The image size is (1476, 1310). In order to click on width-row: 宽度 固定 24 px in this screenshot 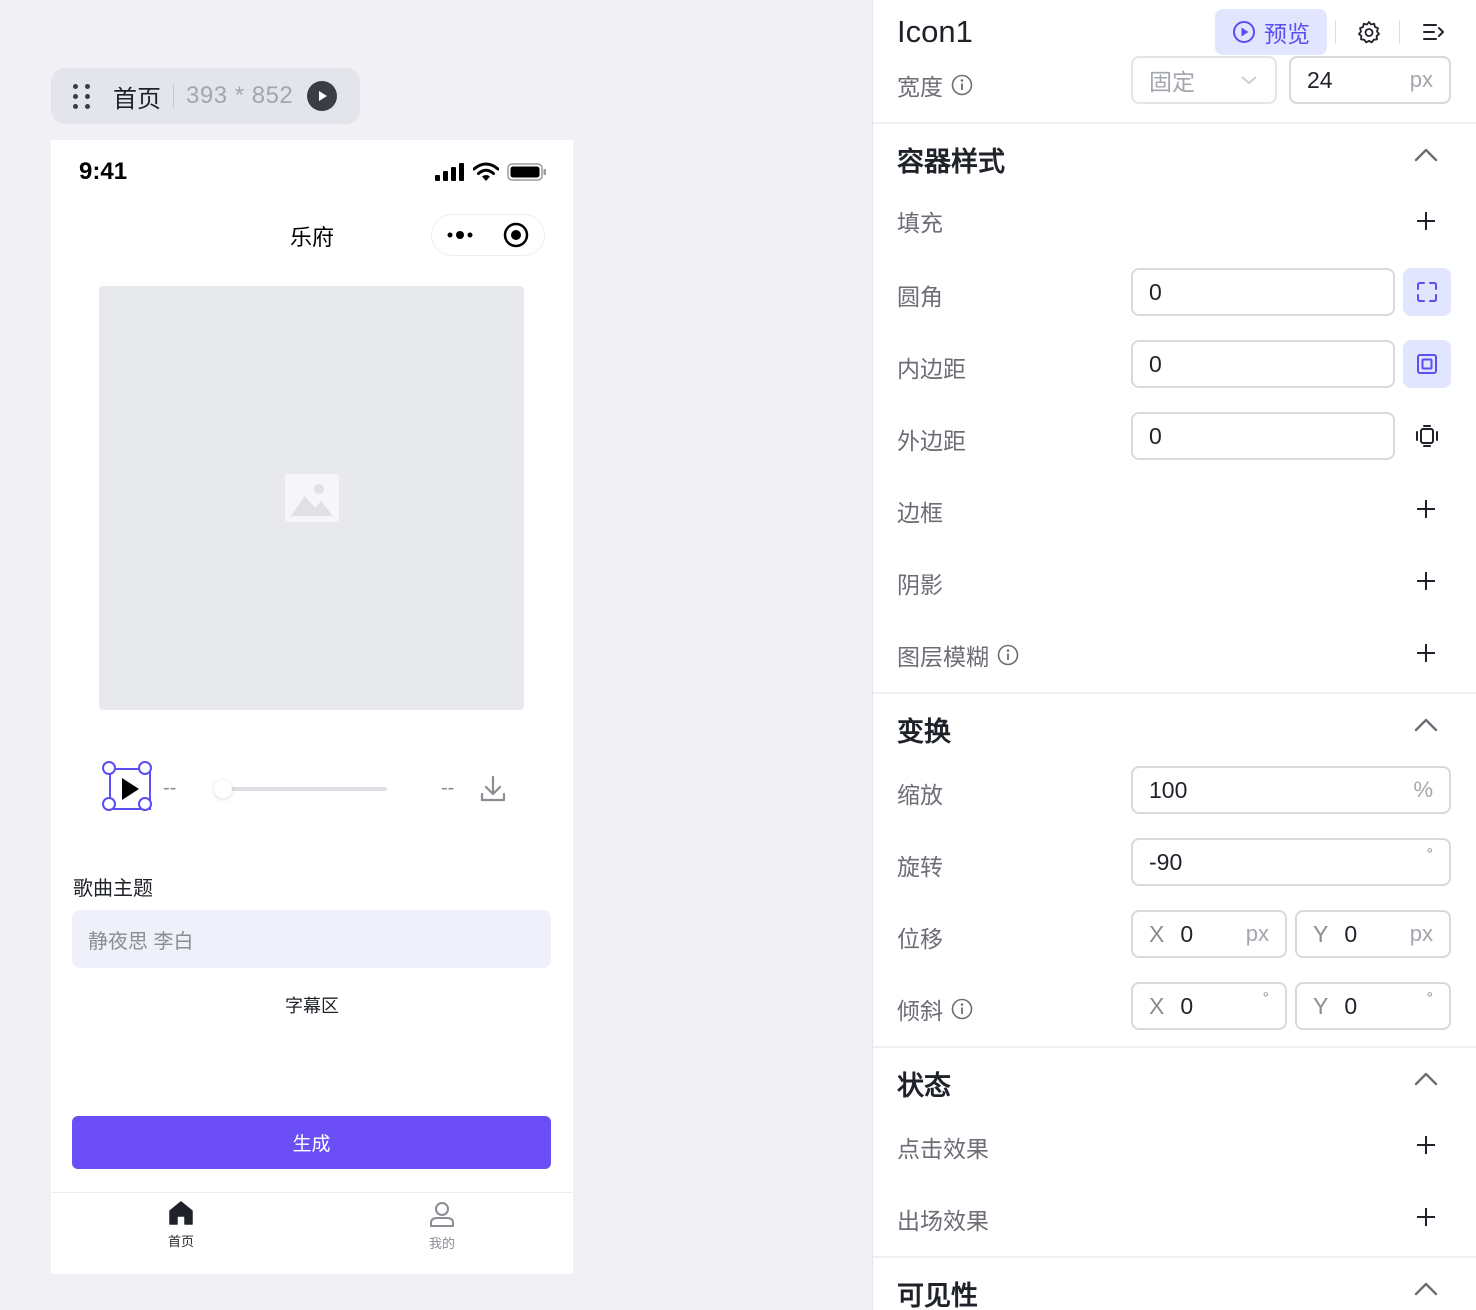, I will do `click(1174, 93)`.